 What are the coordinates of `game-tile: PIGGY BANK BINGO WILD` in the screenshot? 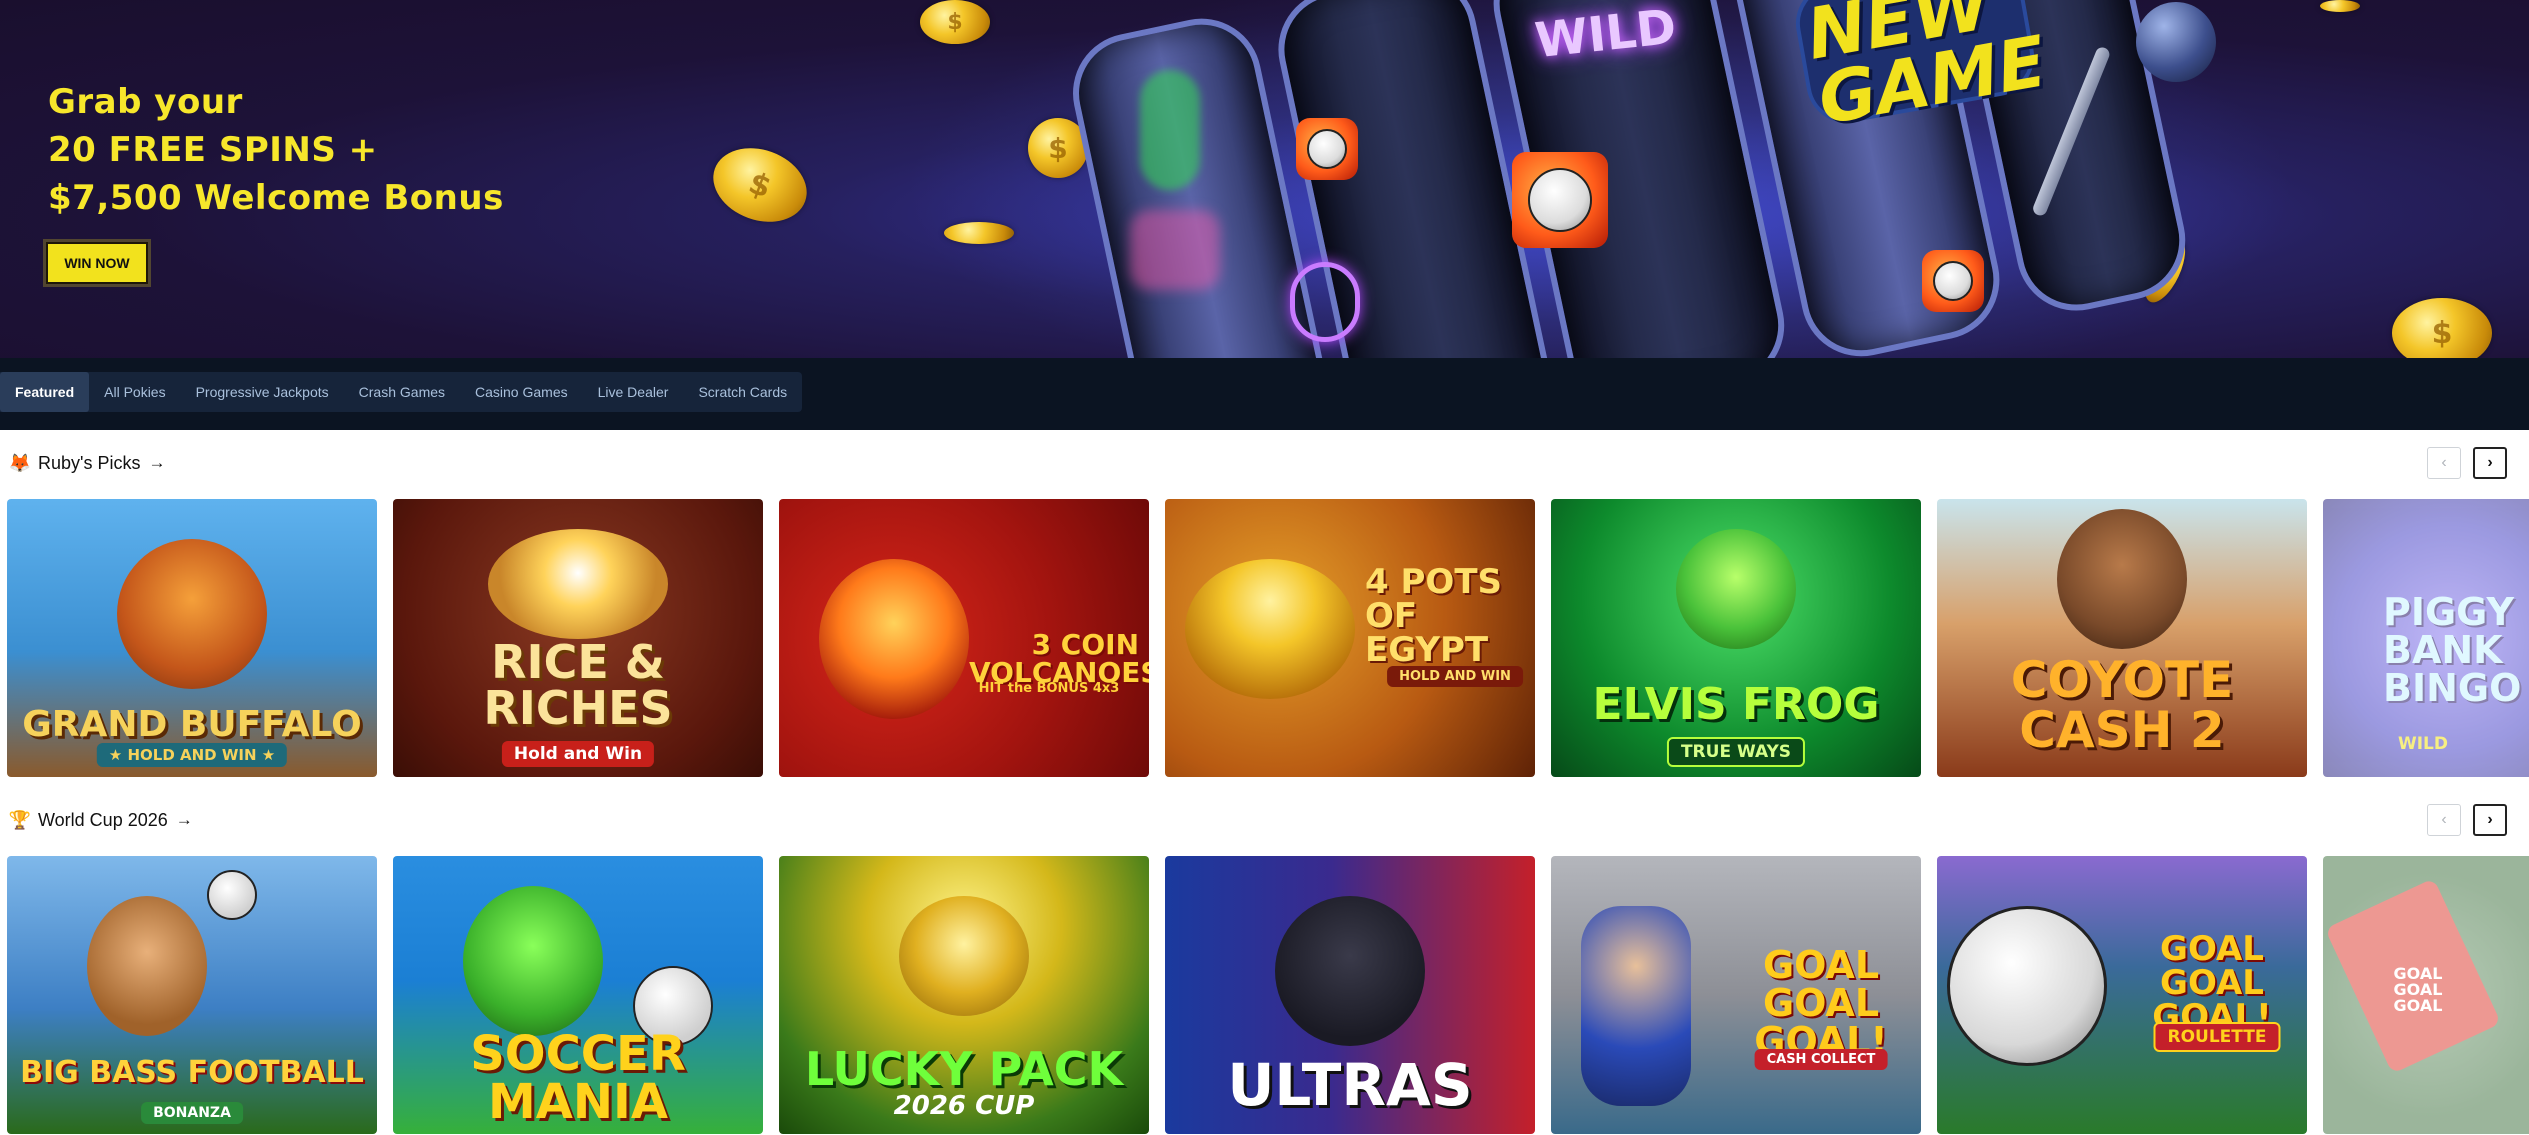 It's located at (2426, 638).